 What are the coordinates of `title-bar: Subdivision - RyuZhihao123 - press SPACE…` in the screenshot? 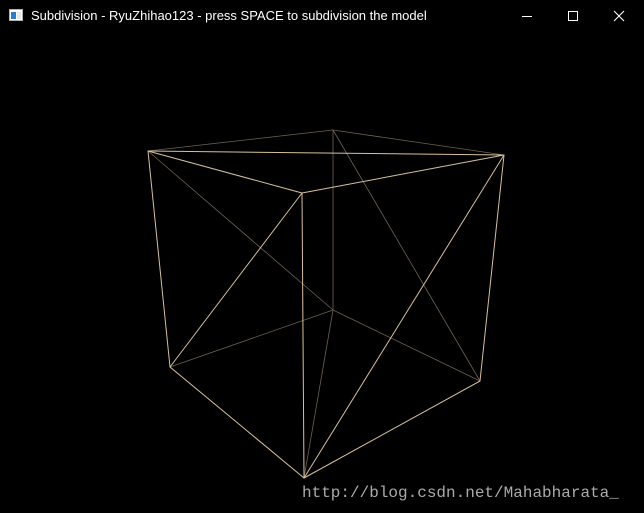 It's located at (322, 15).